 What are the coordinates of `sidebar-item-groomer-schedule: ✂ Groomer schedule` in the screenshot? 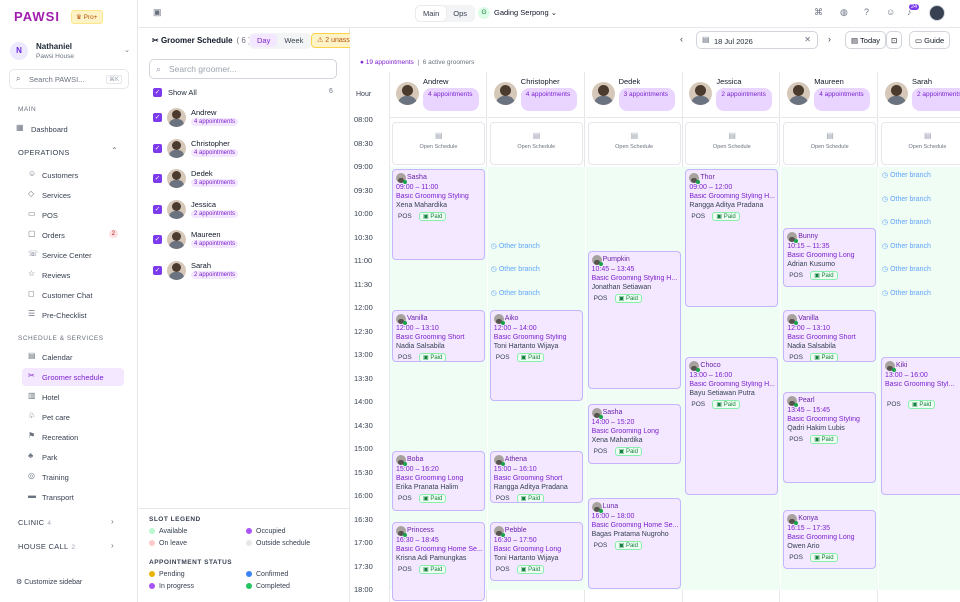 It's located at (73, 377).